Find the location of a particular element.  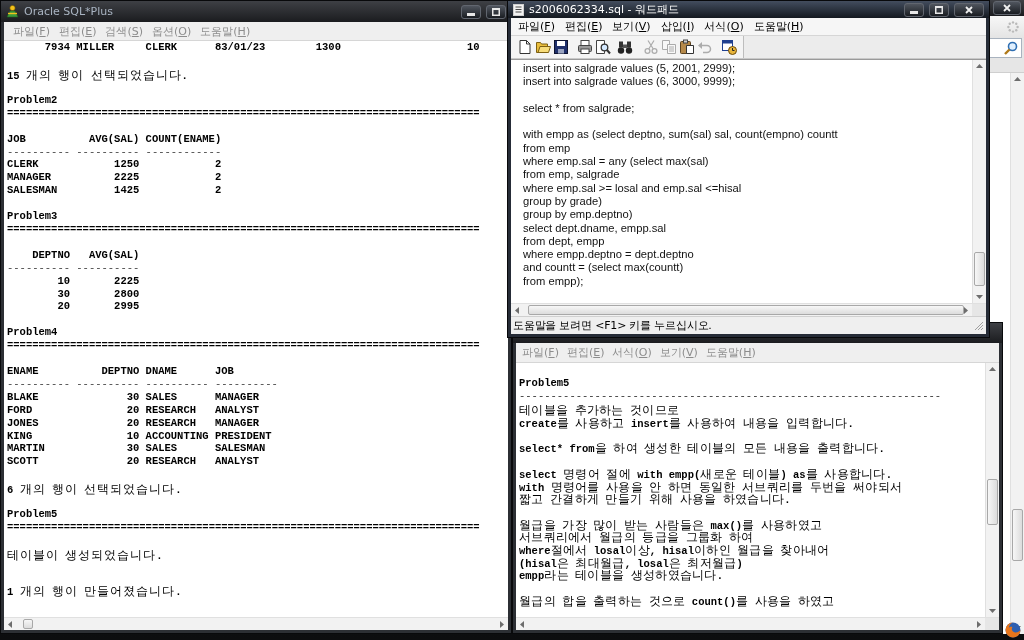

folder-icon is located at coordinates (543, 47).